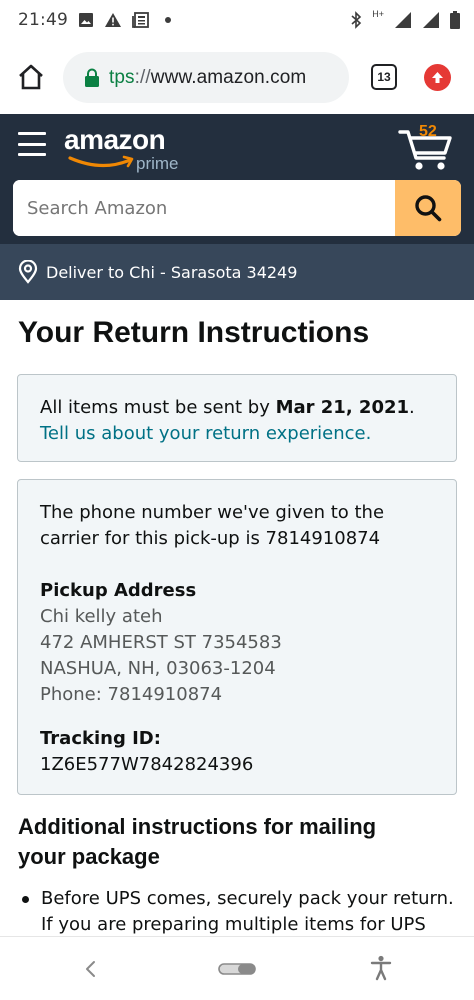 Image resolution: width=474 pixels, height=1000 pixels. I want to click on tracking-id-value: 1Z6E577W7842824396, so click(147, 764).